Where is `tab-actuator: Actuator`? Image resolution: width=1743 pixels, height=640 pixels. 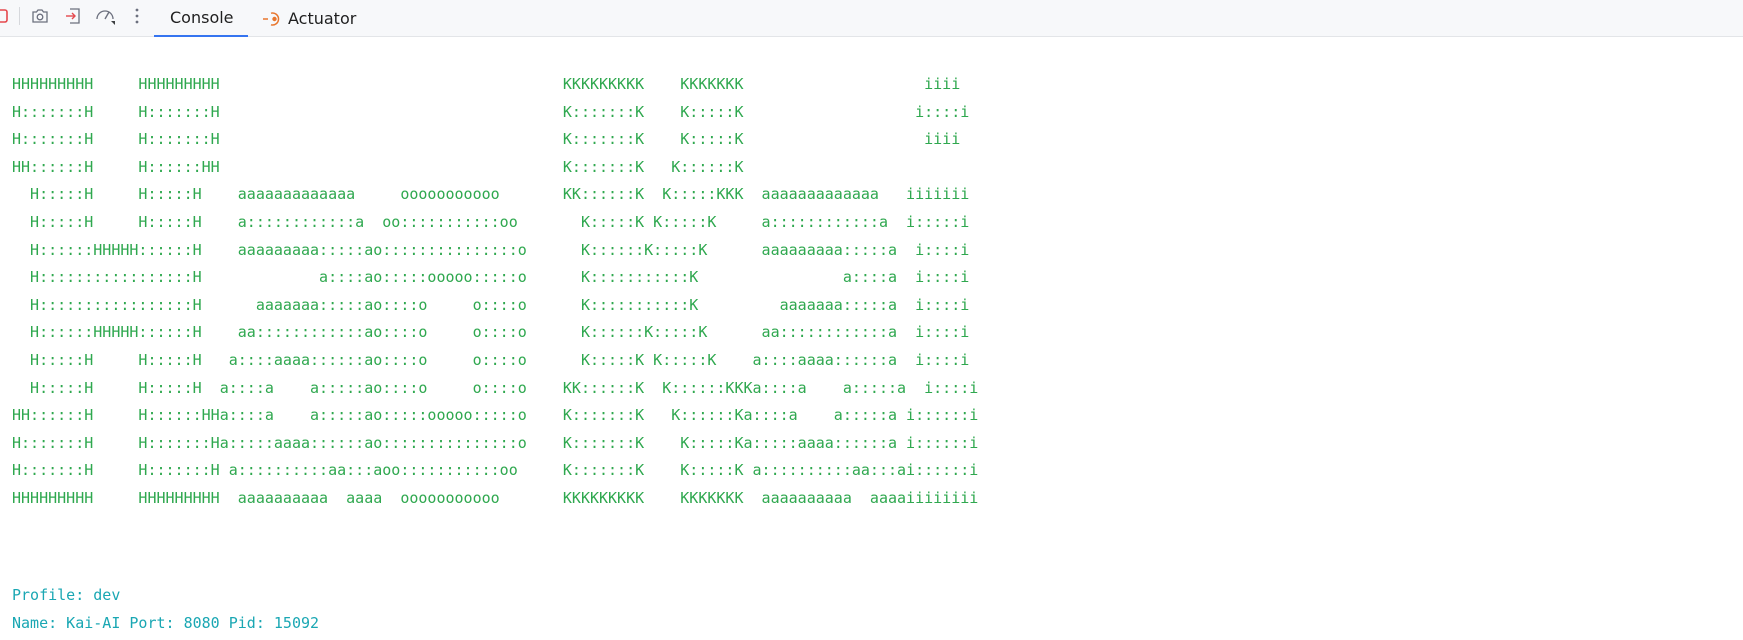 tab-actuator: Actuator is located at coordinates (315, 18).